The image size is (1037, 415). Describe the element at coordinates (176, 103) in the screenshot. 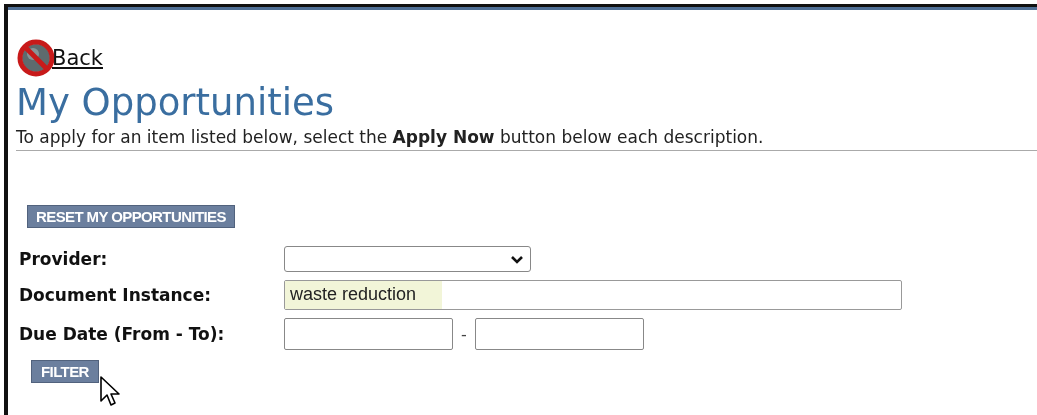

I see `page-title: My Opportunities` at that location.